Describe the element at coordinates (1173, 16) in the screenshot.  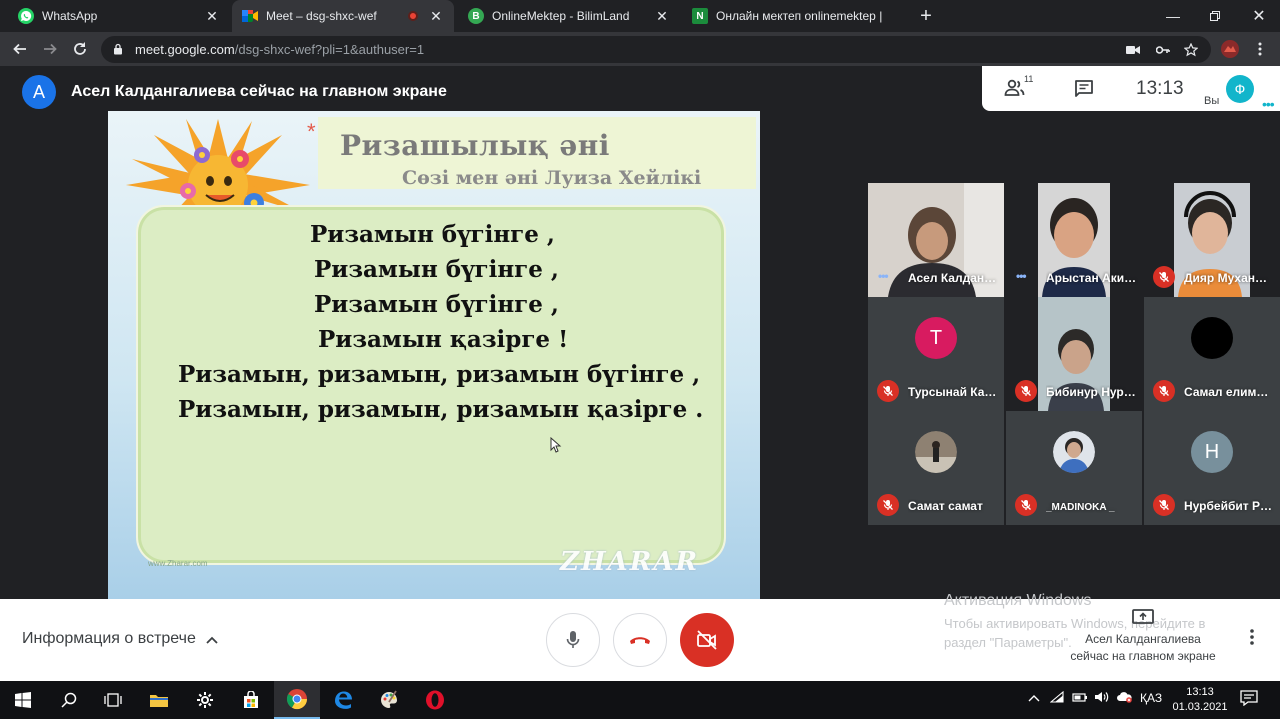
I see `minimize-button: —` at that location.